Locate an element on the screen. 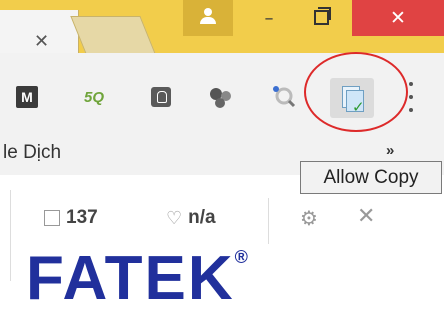  highlight-circle is located at coordinates (356, 92).